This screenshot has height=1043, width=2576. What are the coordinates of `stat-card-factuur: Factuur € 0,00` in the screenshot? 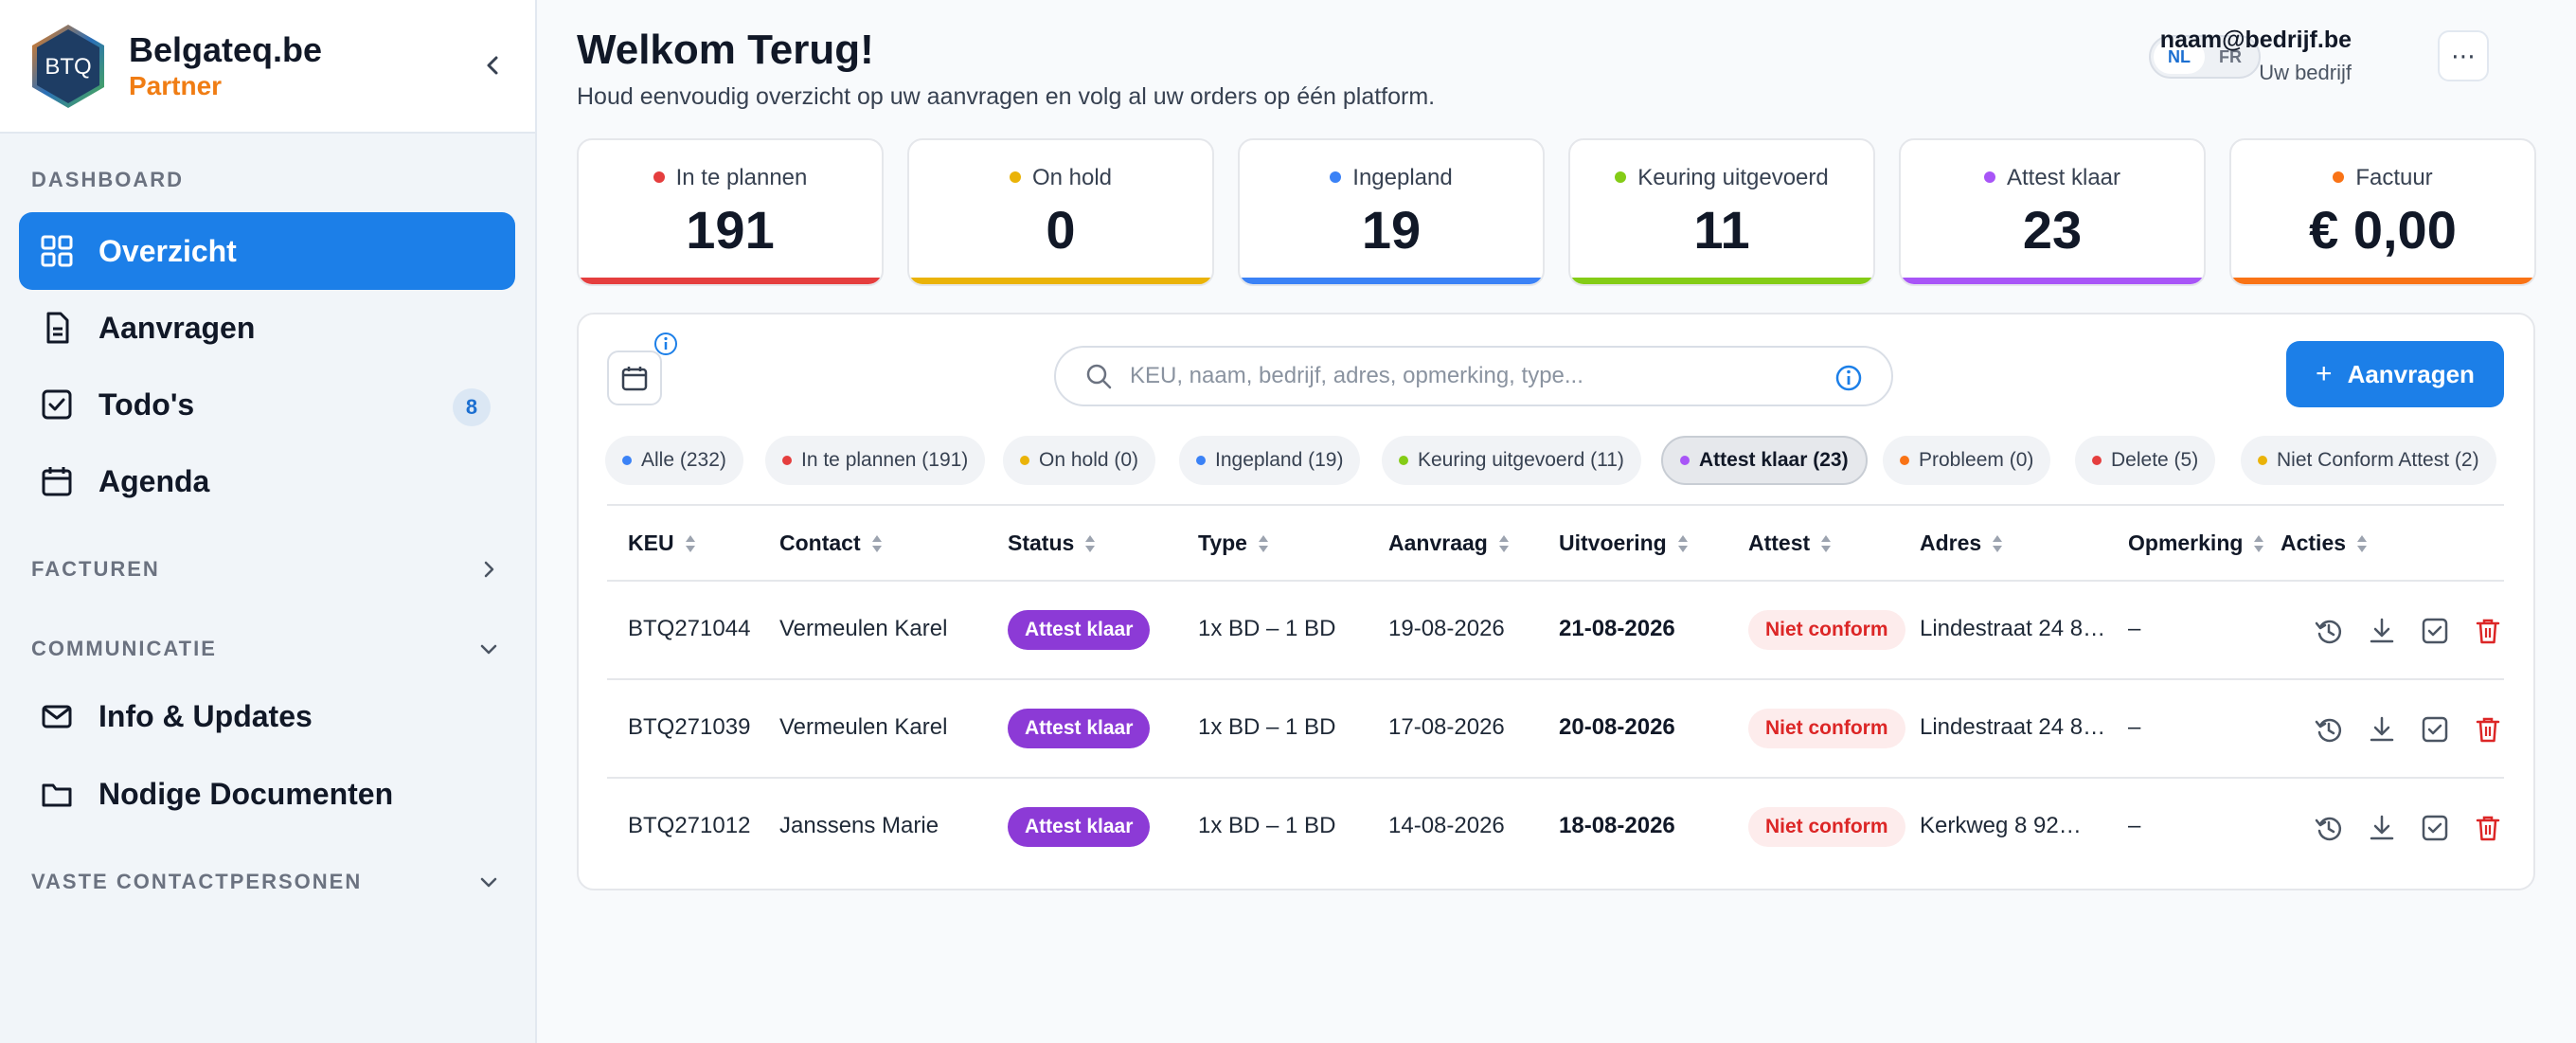 It's located at (2382, 212).